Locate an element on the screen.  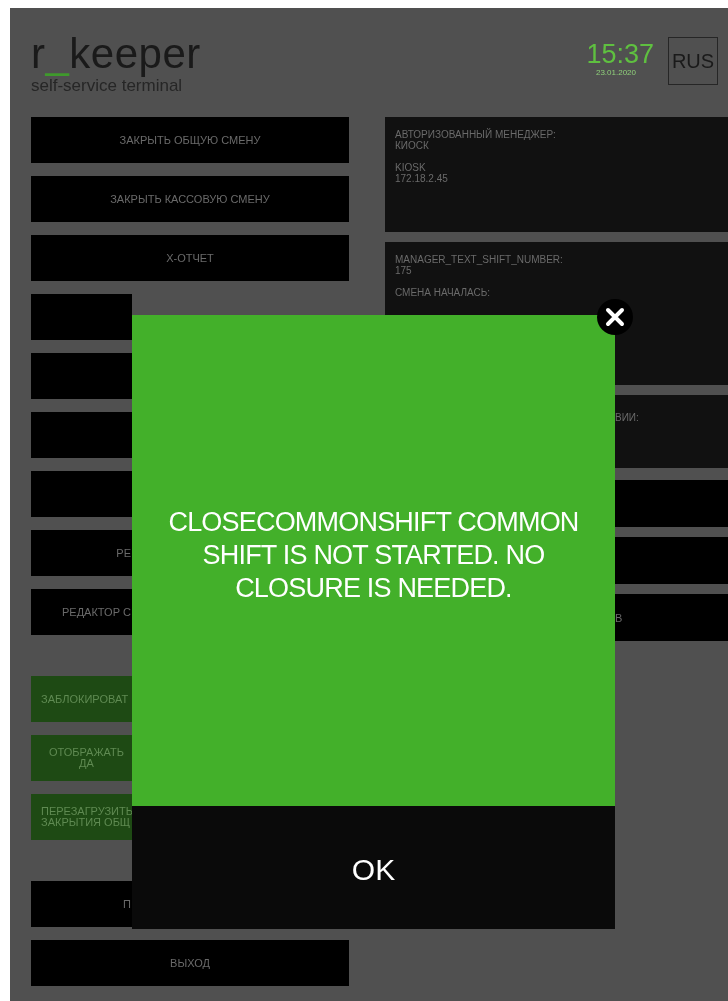
menu-button: ВЫХОД is located at coordinates (190, 963).